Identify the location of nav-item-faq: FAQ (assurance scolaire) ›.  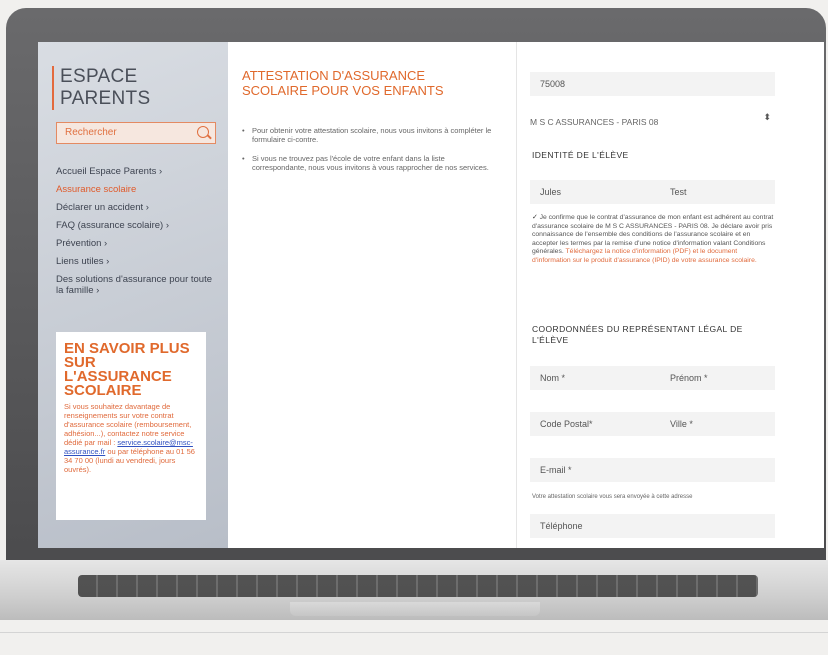
(136, 225).